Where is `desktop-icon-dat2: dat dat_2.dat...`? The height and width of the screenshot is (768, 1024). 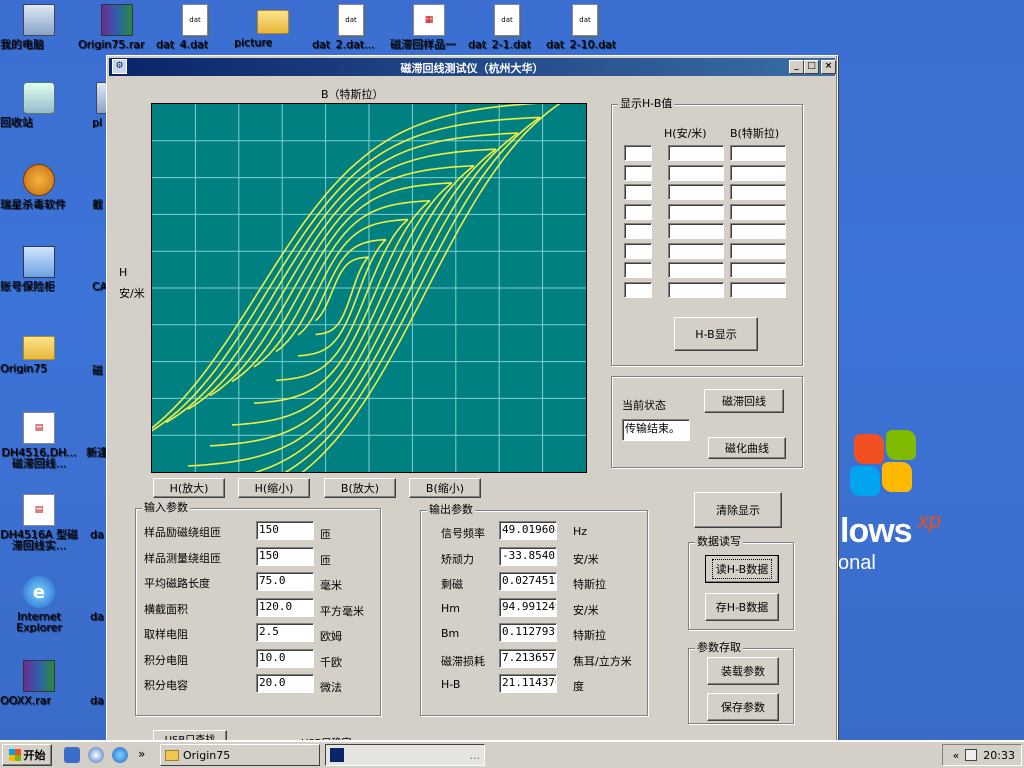 desktop-icon-dat2: dat dat_2.dat... is located at coordinates (351, 27).